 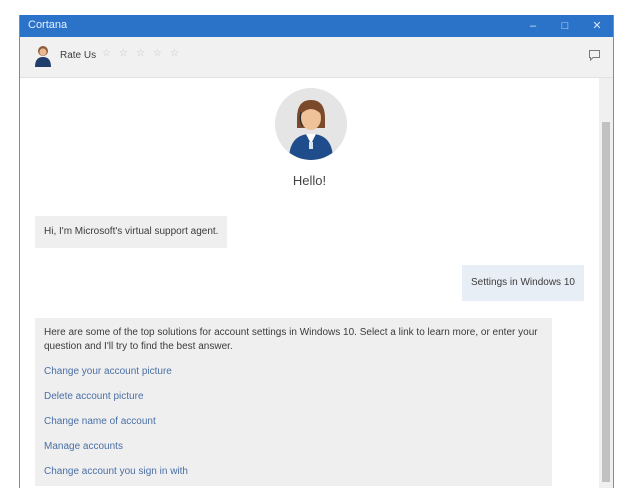 I want to click on close-button: ✕, so click(x=597, y=26).